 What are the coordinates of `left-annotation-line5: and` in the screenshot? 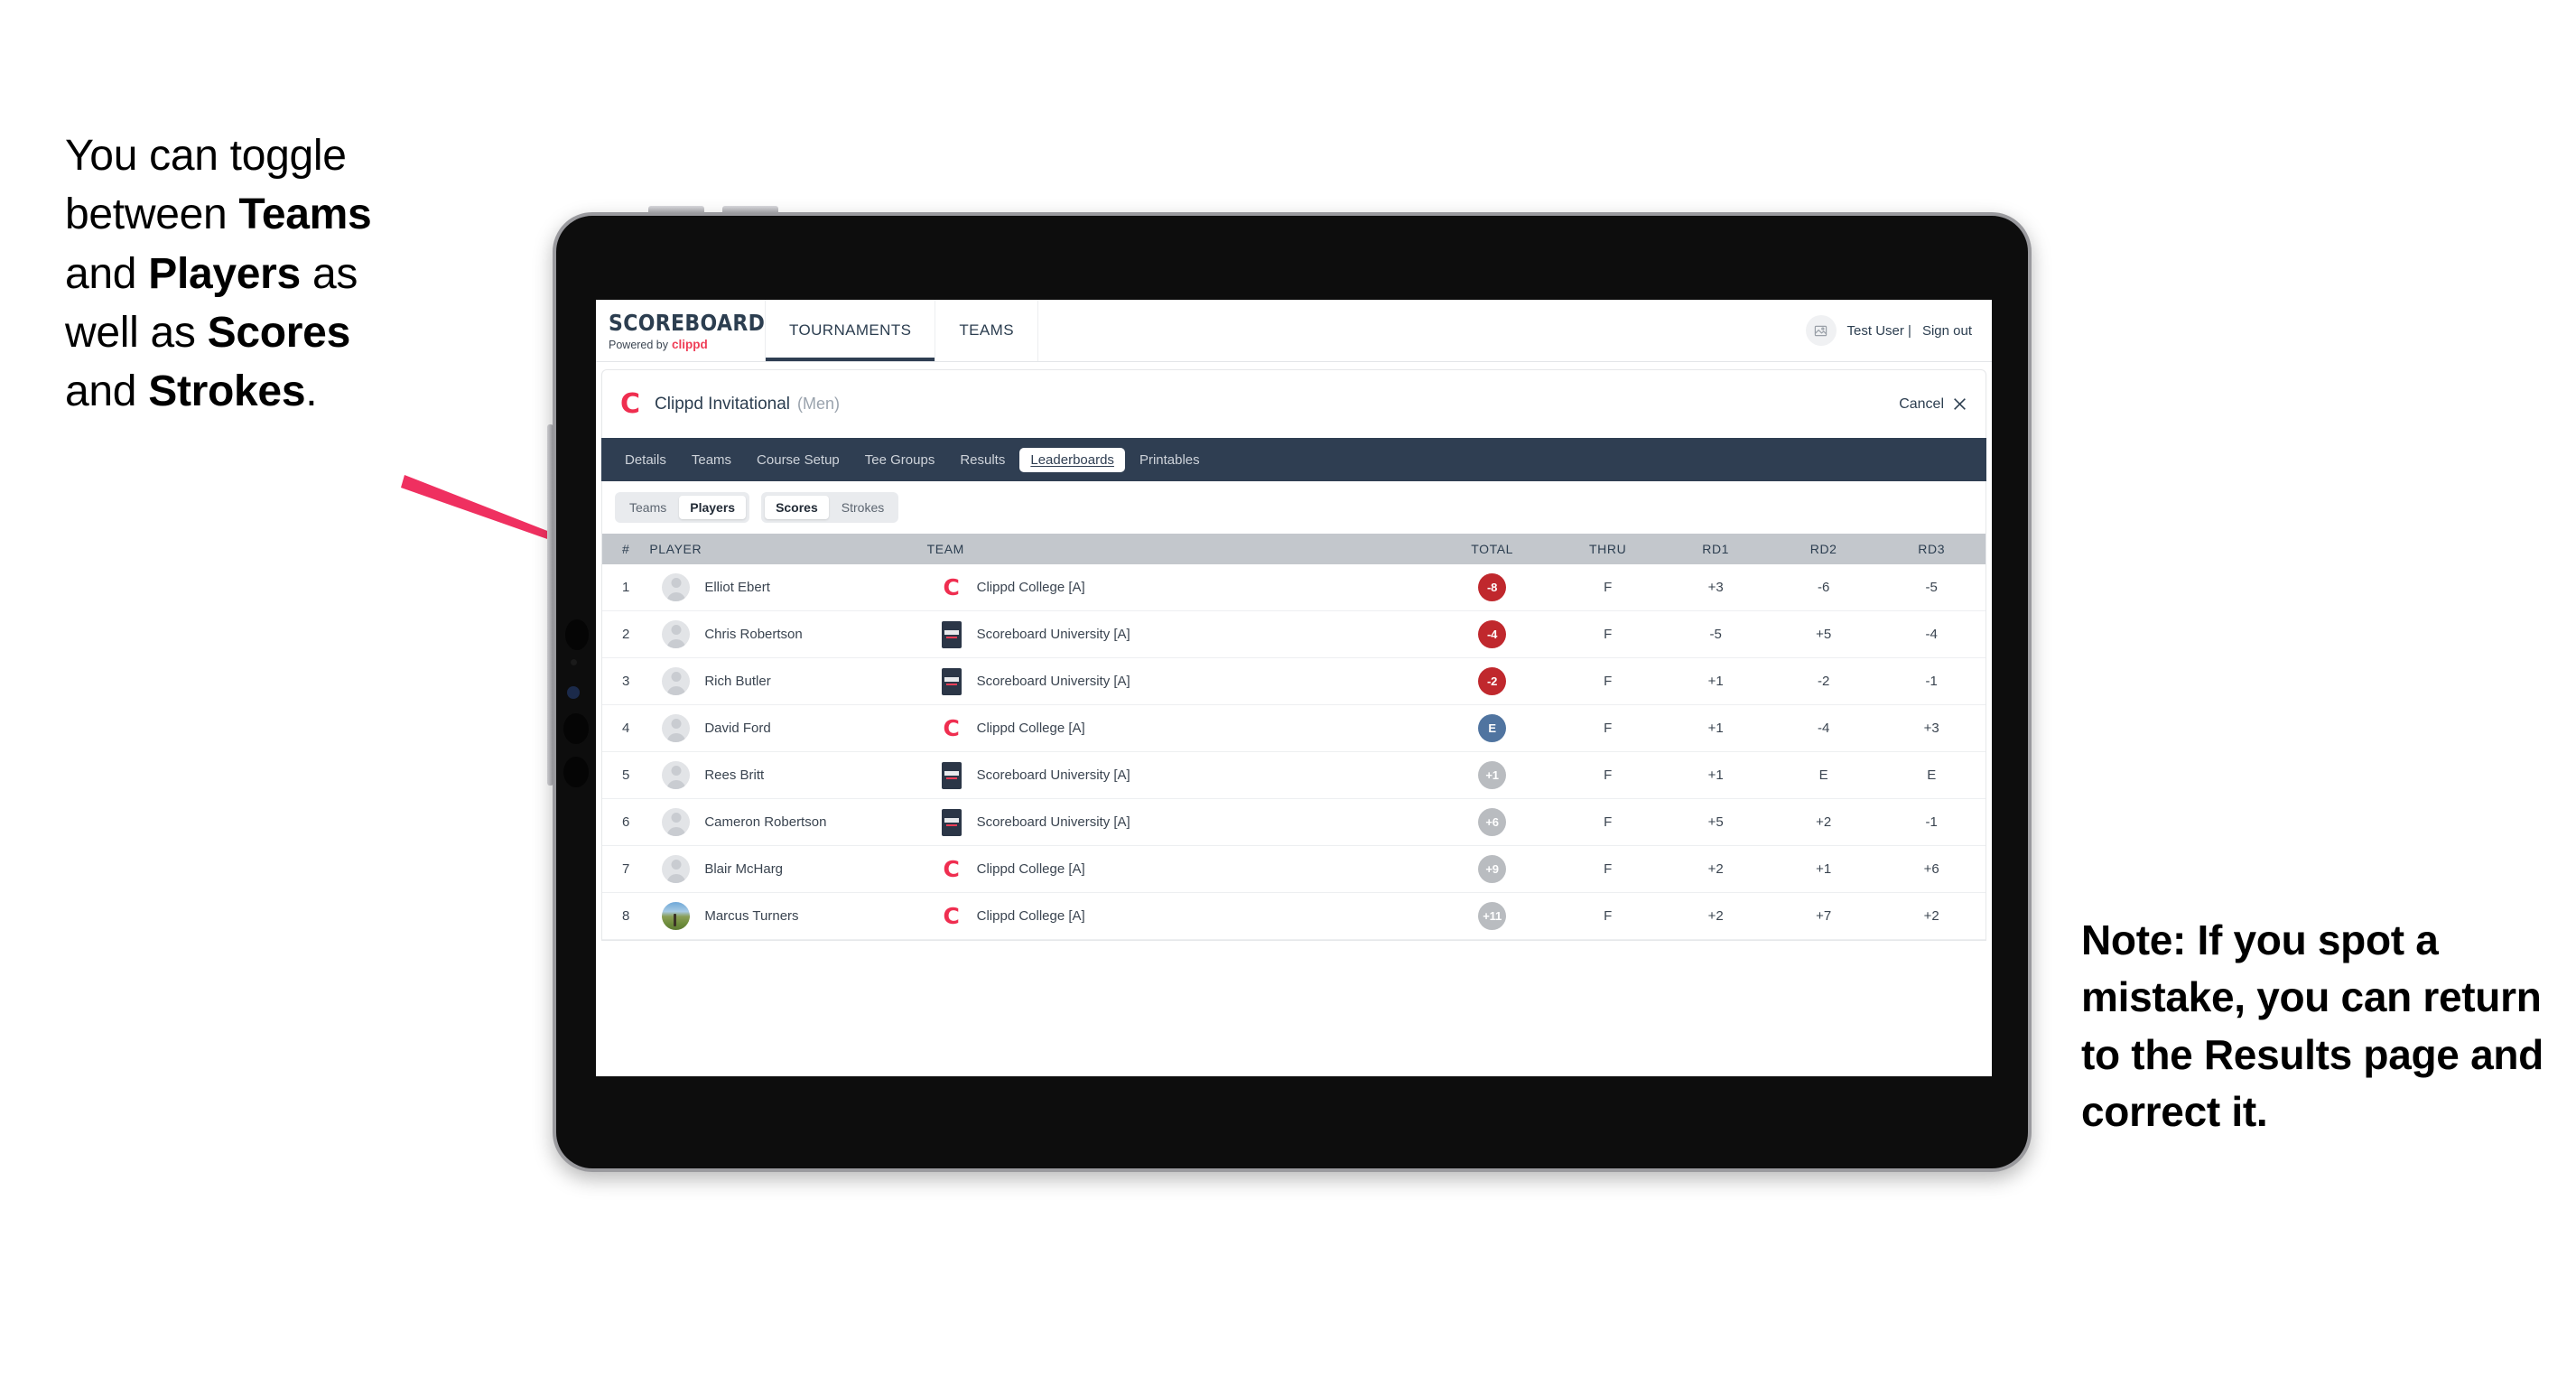 It's located at (107, 392).